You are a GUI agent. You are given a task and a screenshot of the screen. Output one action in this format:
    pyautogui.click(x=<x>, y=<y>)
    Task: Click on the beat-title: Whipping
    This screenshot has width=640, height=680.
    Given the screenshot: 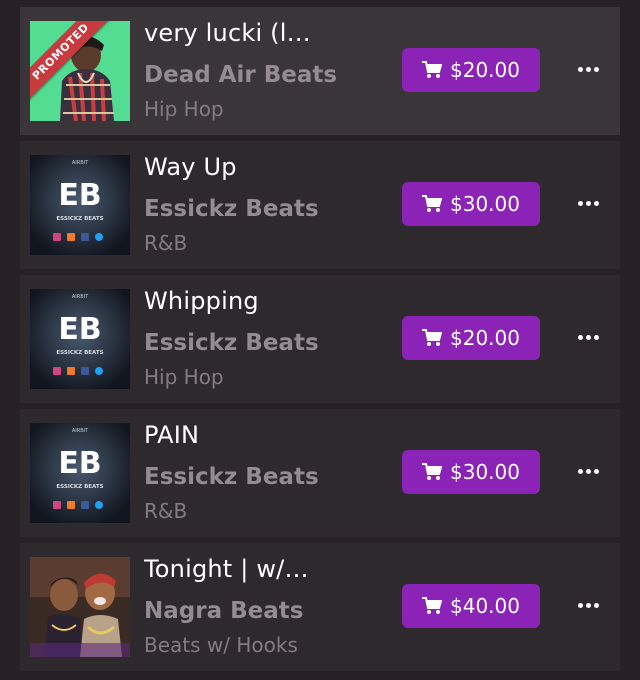 What is the action you would take?
    pyautogui.click(x=244, y=301)
    